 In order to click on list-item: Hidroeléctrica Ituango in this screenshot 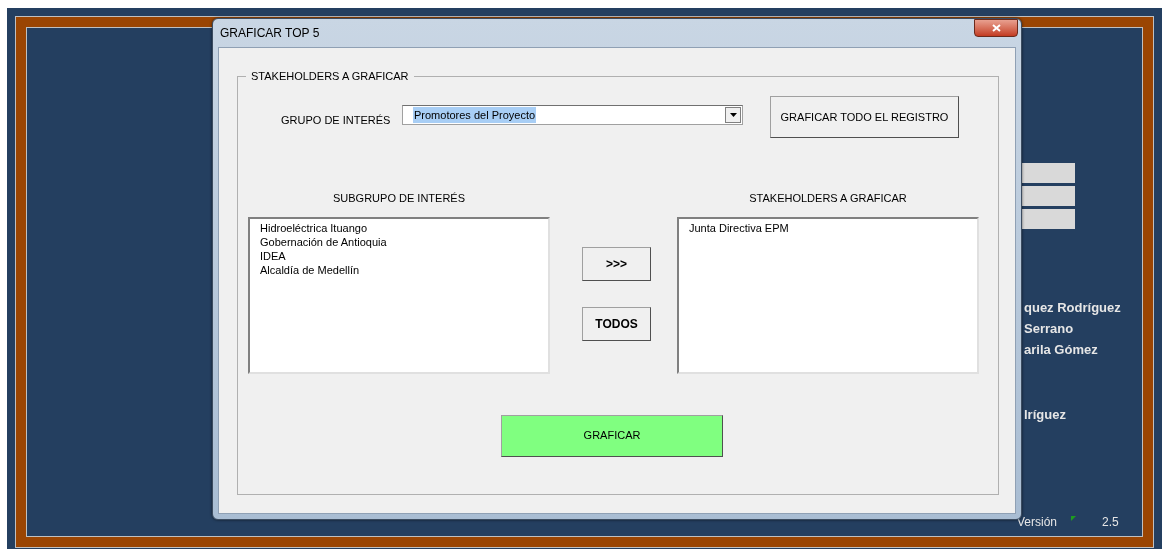, I will do `click(404, 227)`.